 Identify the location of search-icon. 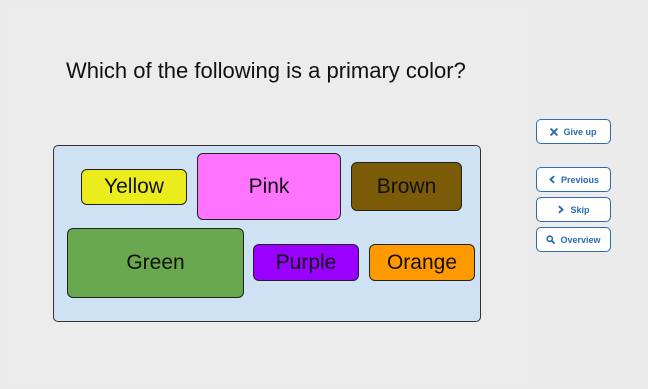
(551, 239).